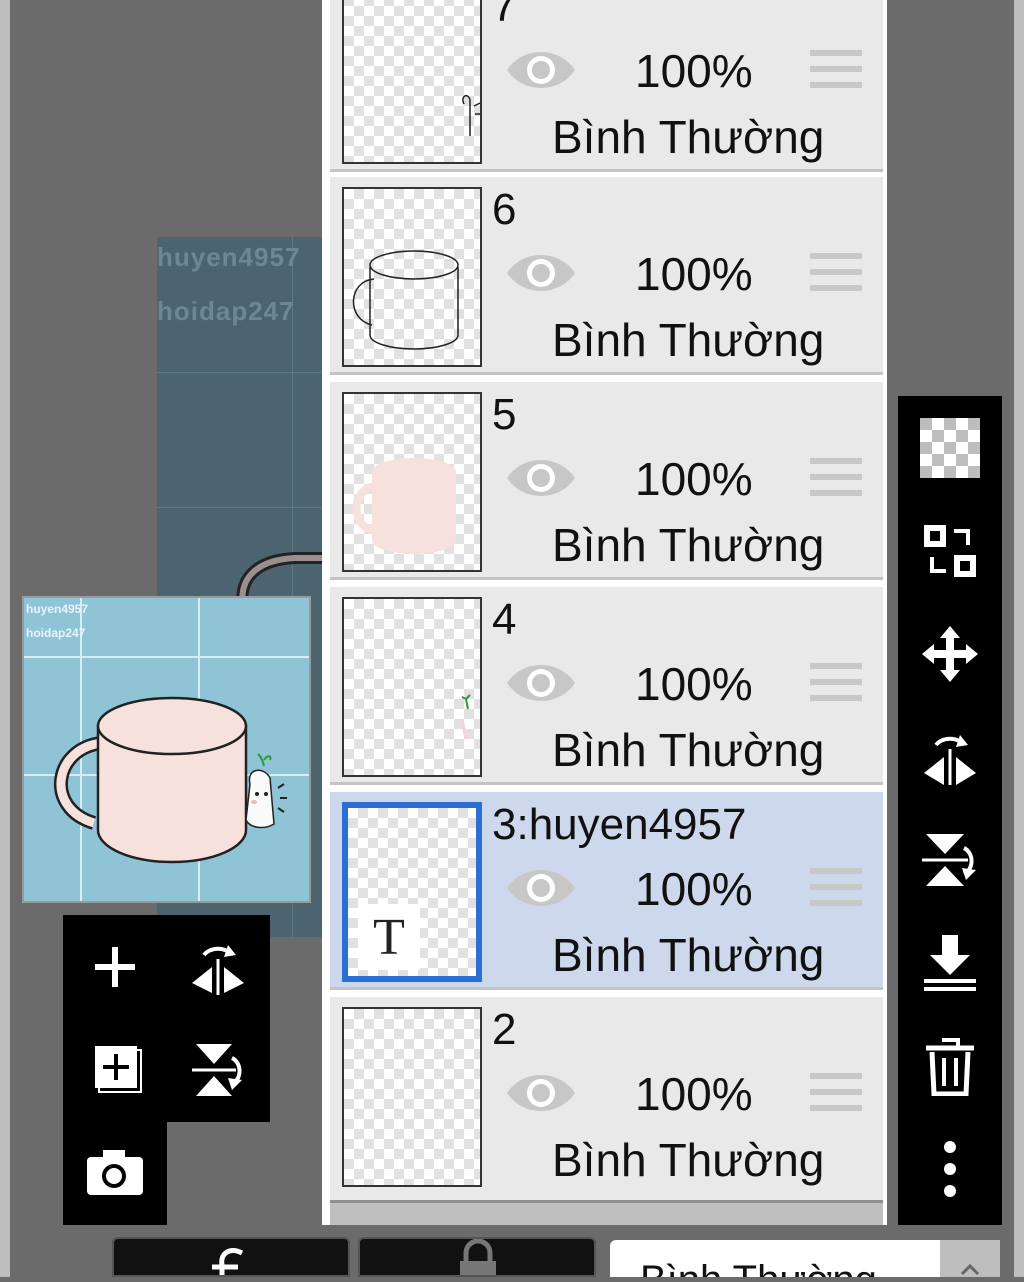 The width and height of the screenshot is (1024, 1282). What do you see at coordinates (1019, 638) in the screenshot?
I see `right-frame` at bounding box center [1019, 638].